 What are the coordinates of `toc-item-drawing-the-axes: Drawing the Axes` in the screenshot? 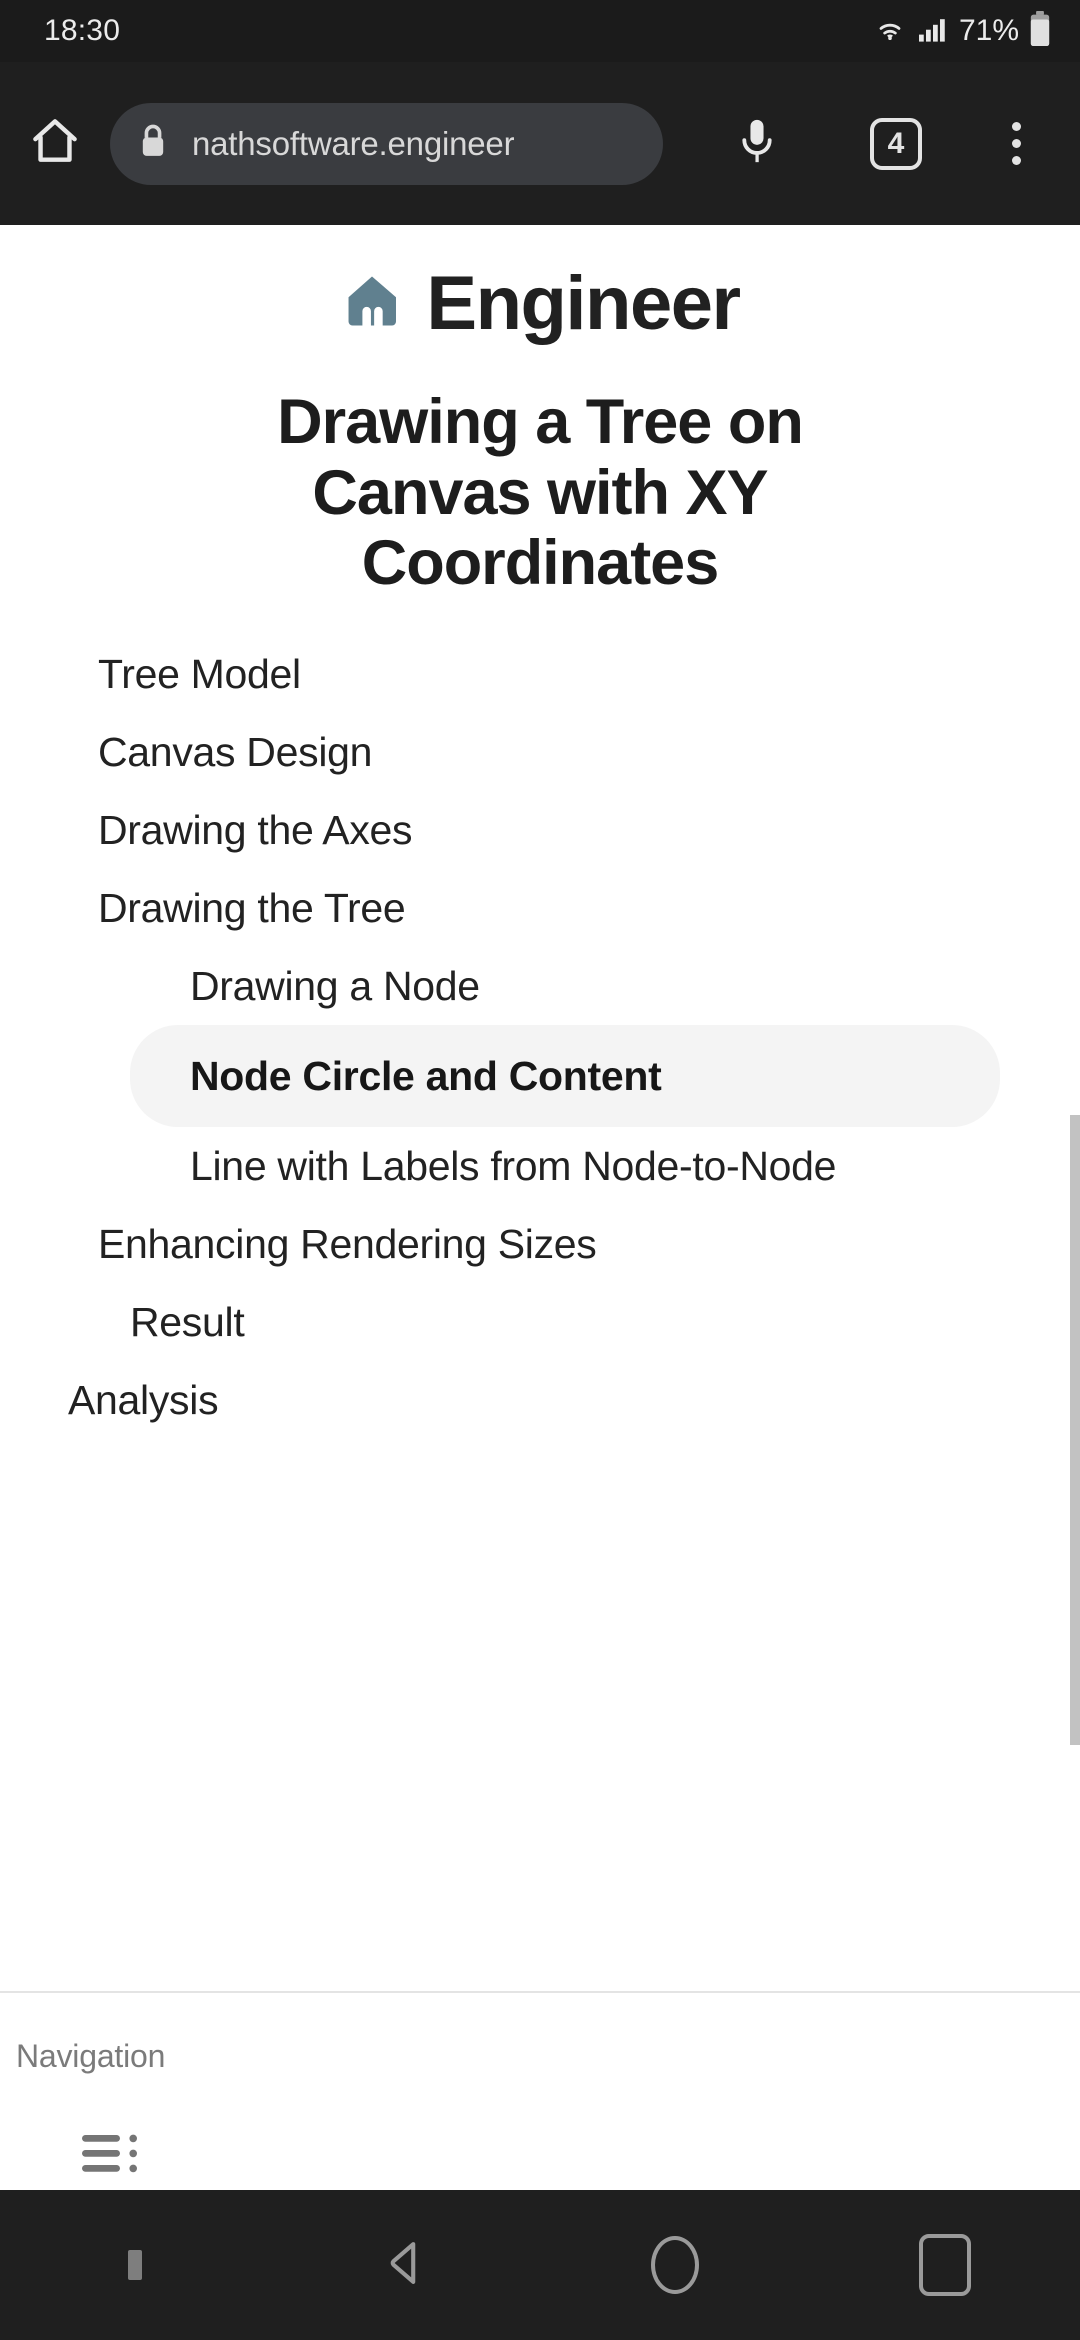 It's located at (528, 830).